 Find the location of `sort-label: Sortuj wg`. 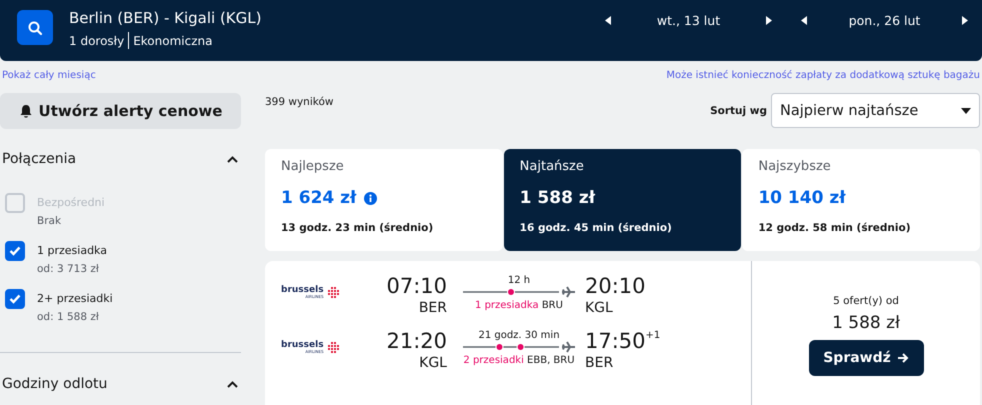

sort-label: Sortuj wg is located at coordinates (738, 110).